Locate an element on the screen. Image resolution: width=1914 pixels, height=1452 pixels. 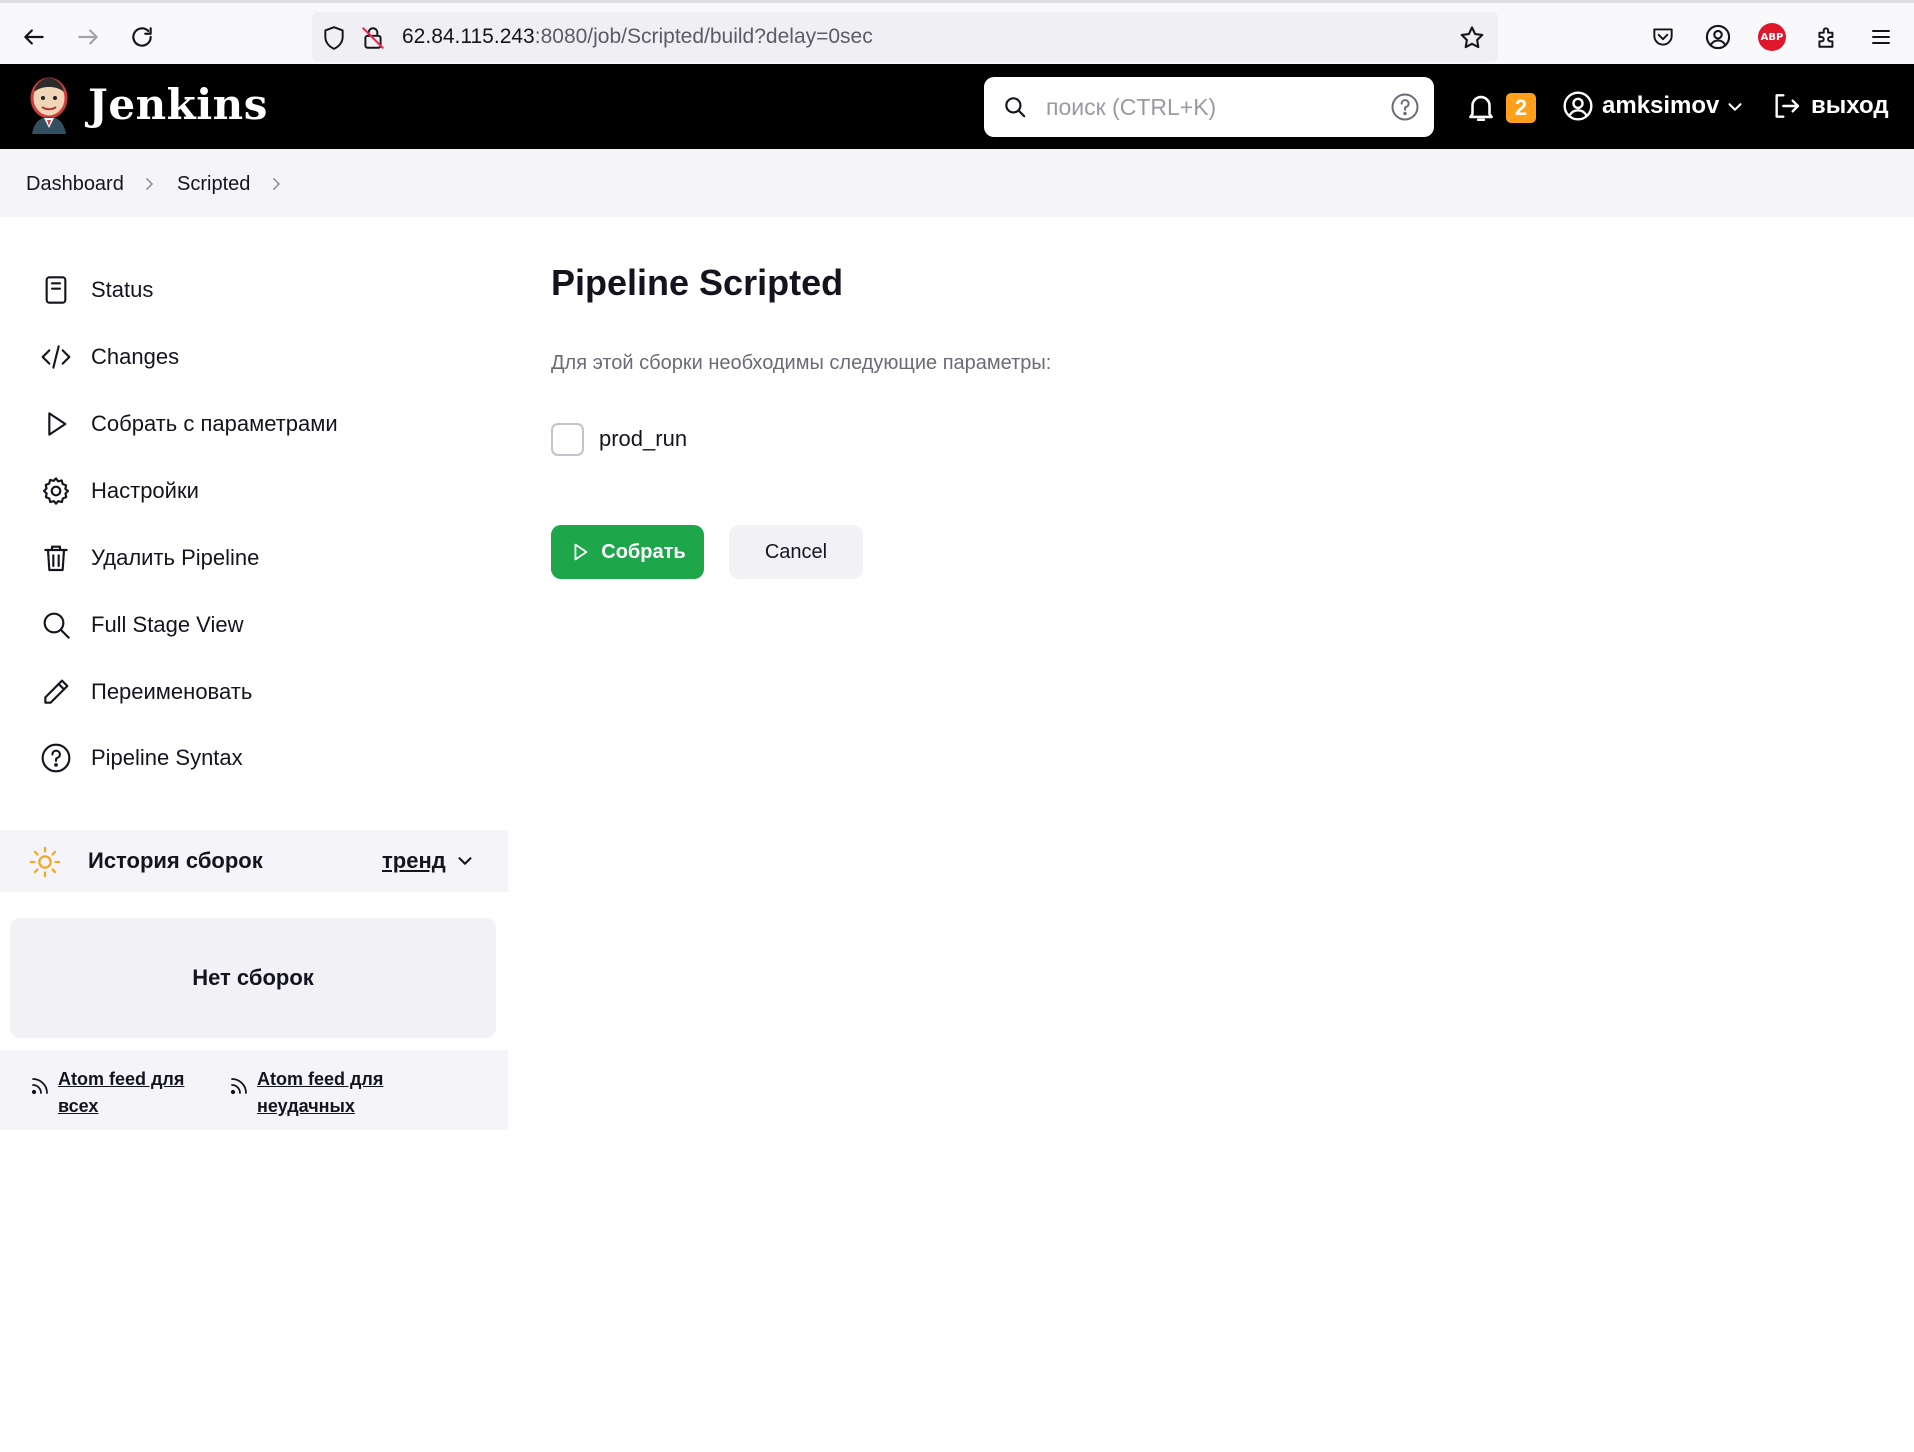
bell-icon is located at coordinates (1481, 107).